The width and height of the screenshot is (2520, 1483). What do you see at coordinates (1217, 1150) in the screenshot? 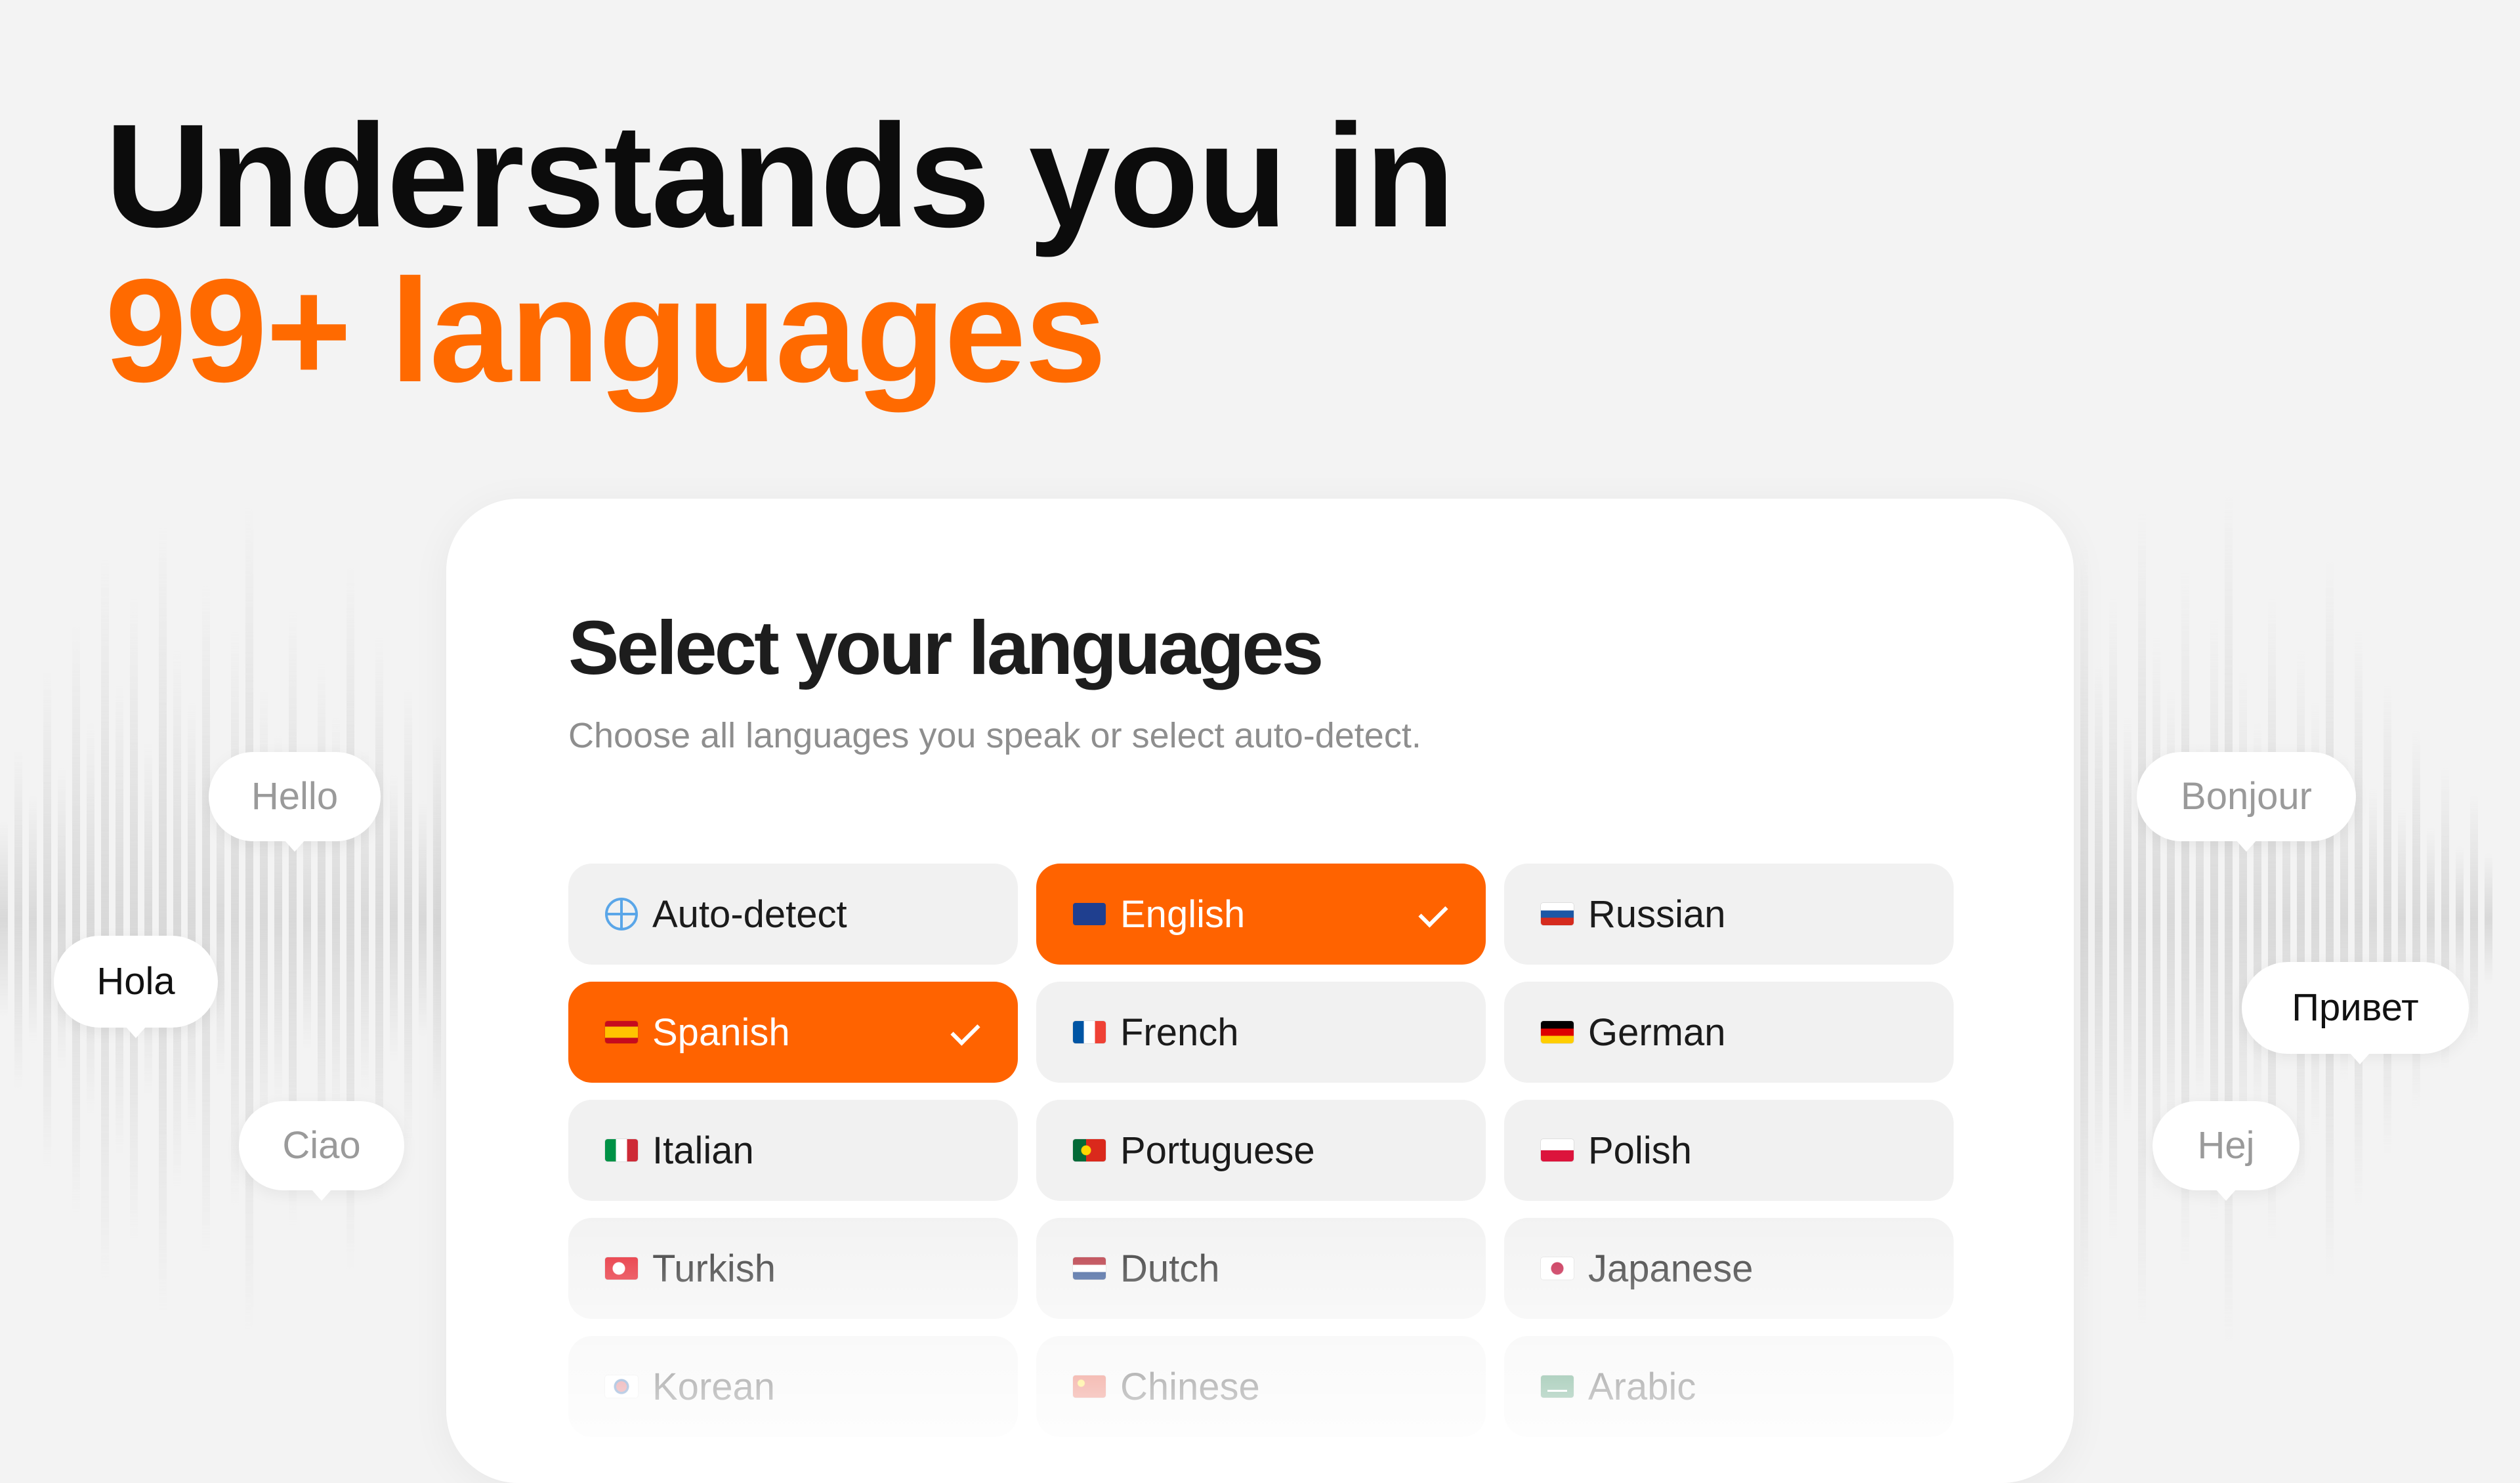
I see `language-option-label: Portuguese` at bounding box center [1217, 1150].